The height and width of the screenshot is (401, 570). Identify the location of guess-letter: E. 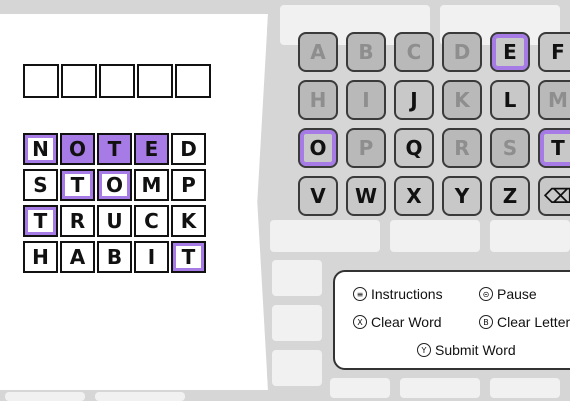
(151, 149).